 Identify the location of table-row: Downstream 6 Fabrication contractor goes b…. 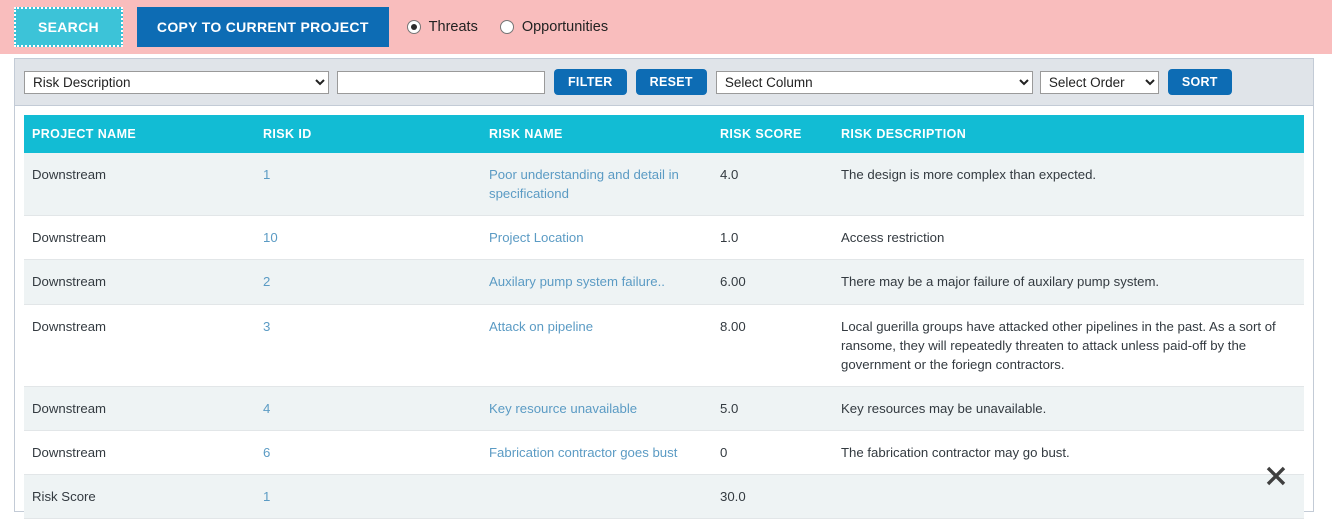
(664, 453).